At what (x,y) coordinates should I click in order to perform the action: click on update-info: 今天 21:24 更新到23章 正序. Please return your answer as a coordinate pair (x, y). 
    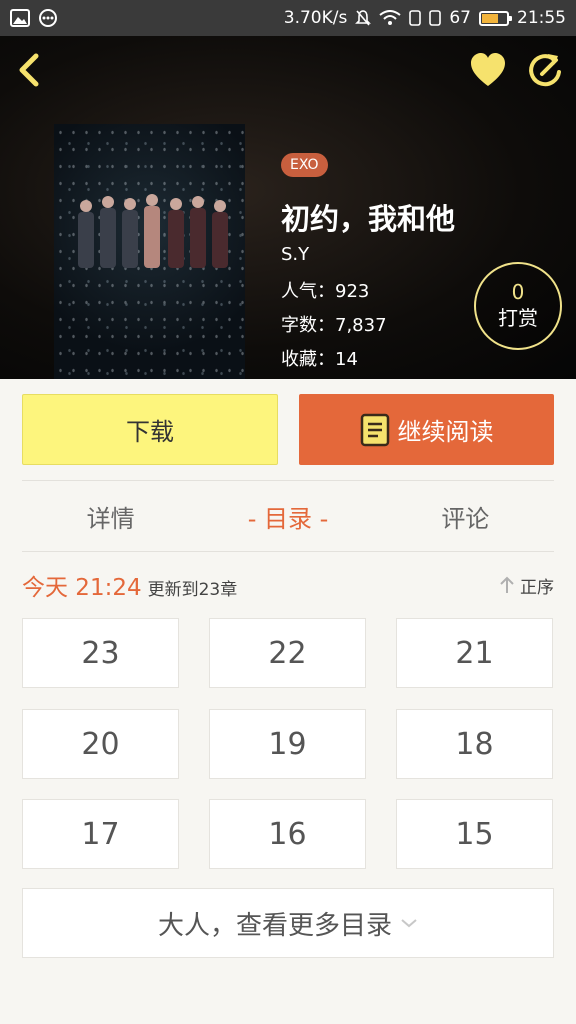
    Looking at the image, I should click on (288, 585).